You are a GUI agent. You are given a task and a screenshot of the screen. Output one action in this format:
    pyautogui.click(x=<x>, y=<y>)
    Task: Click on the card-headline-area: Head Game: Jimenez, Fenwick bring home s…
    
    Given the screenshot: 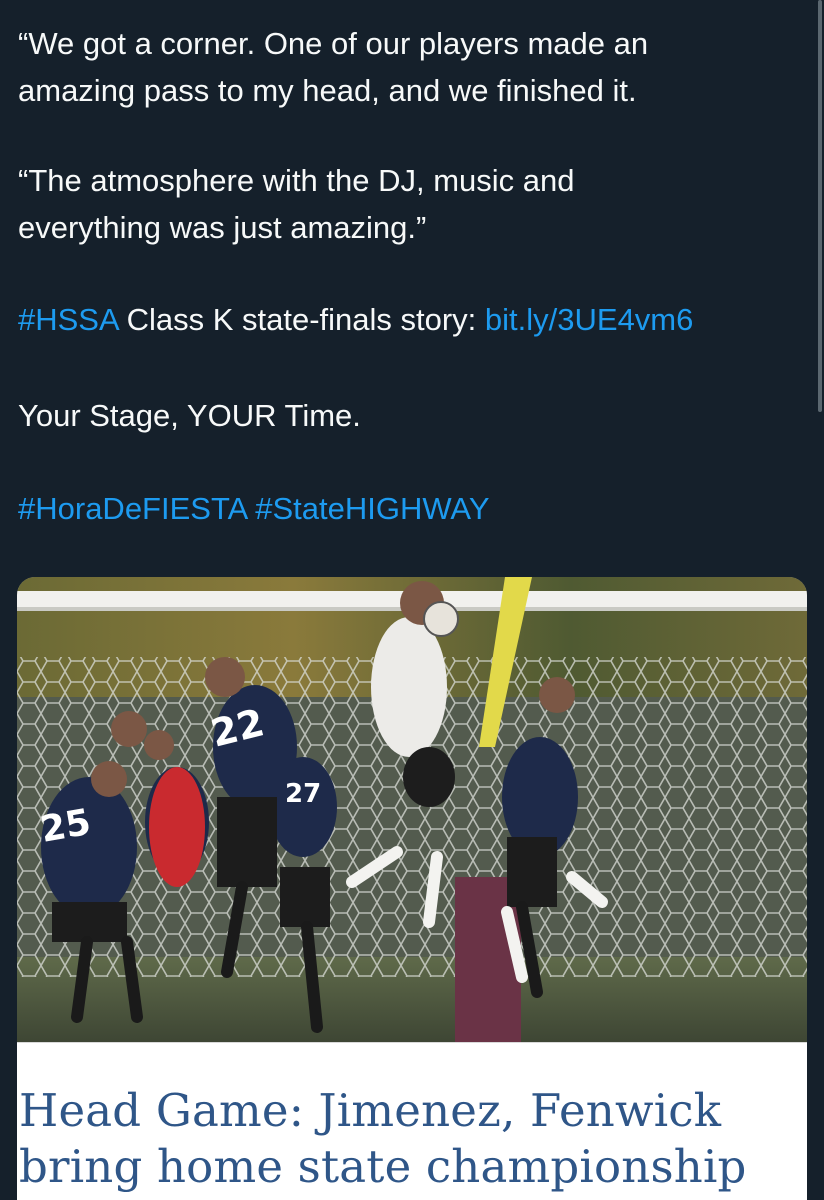 What is the action you would take?
    pyautogui.click(x=412, y=1121)
    